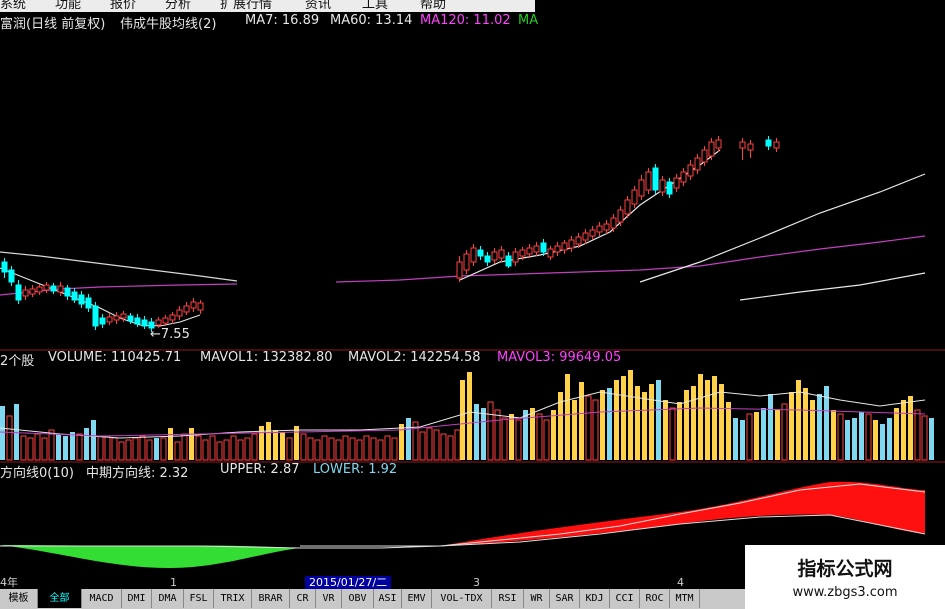 This screenshot has width=945, height=609. Describe the element at coordinates (414, 357) in the screenshot. I see `mavol2-value: MAVOL2: 142254.58` at that location.